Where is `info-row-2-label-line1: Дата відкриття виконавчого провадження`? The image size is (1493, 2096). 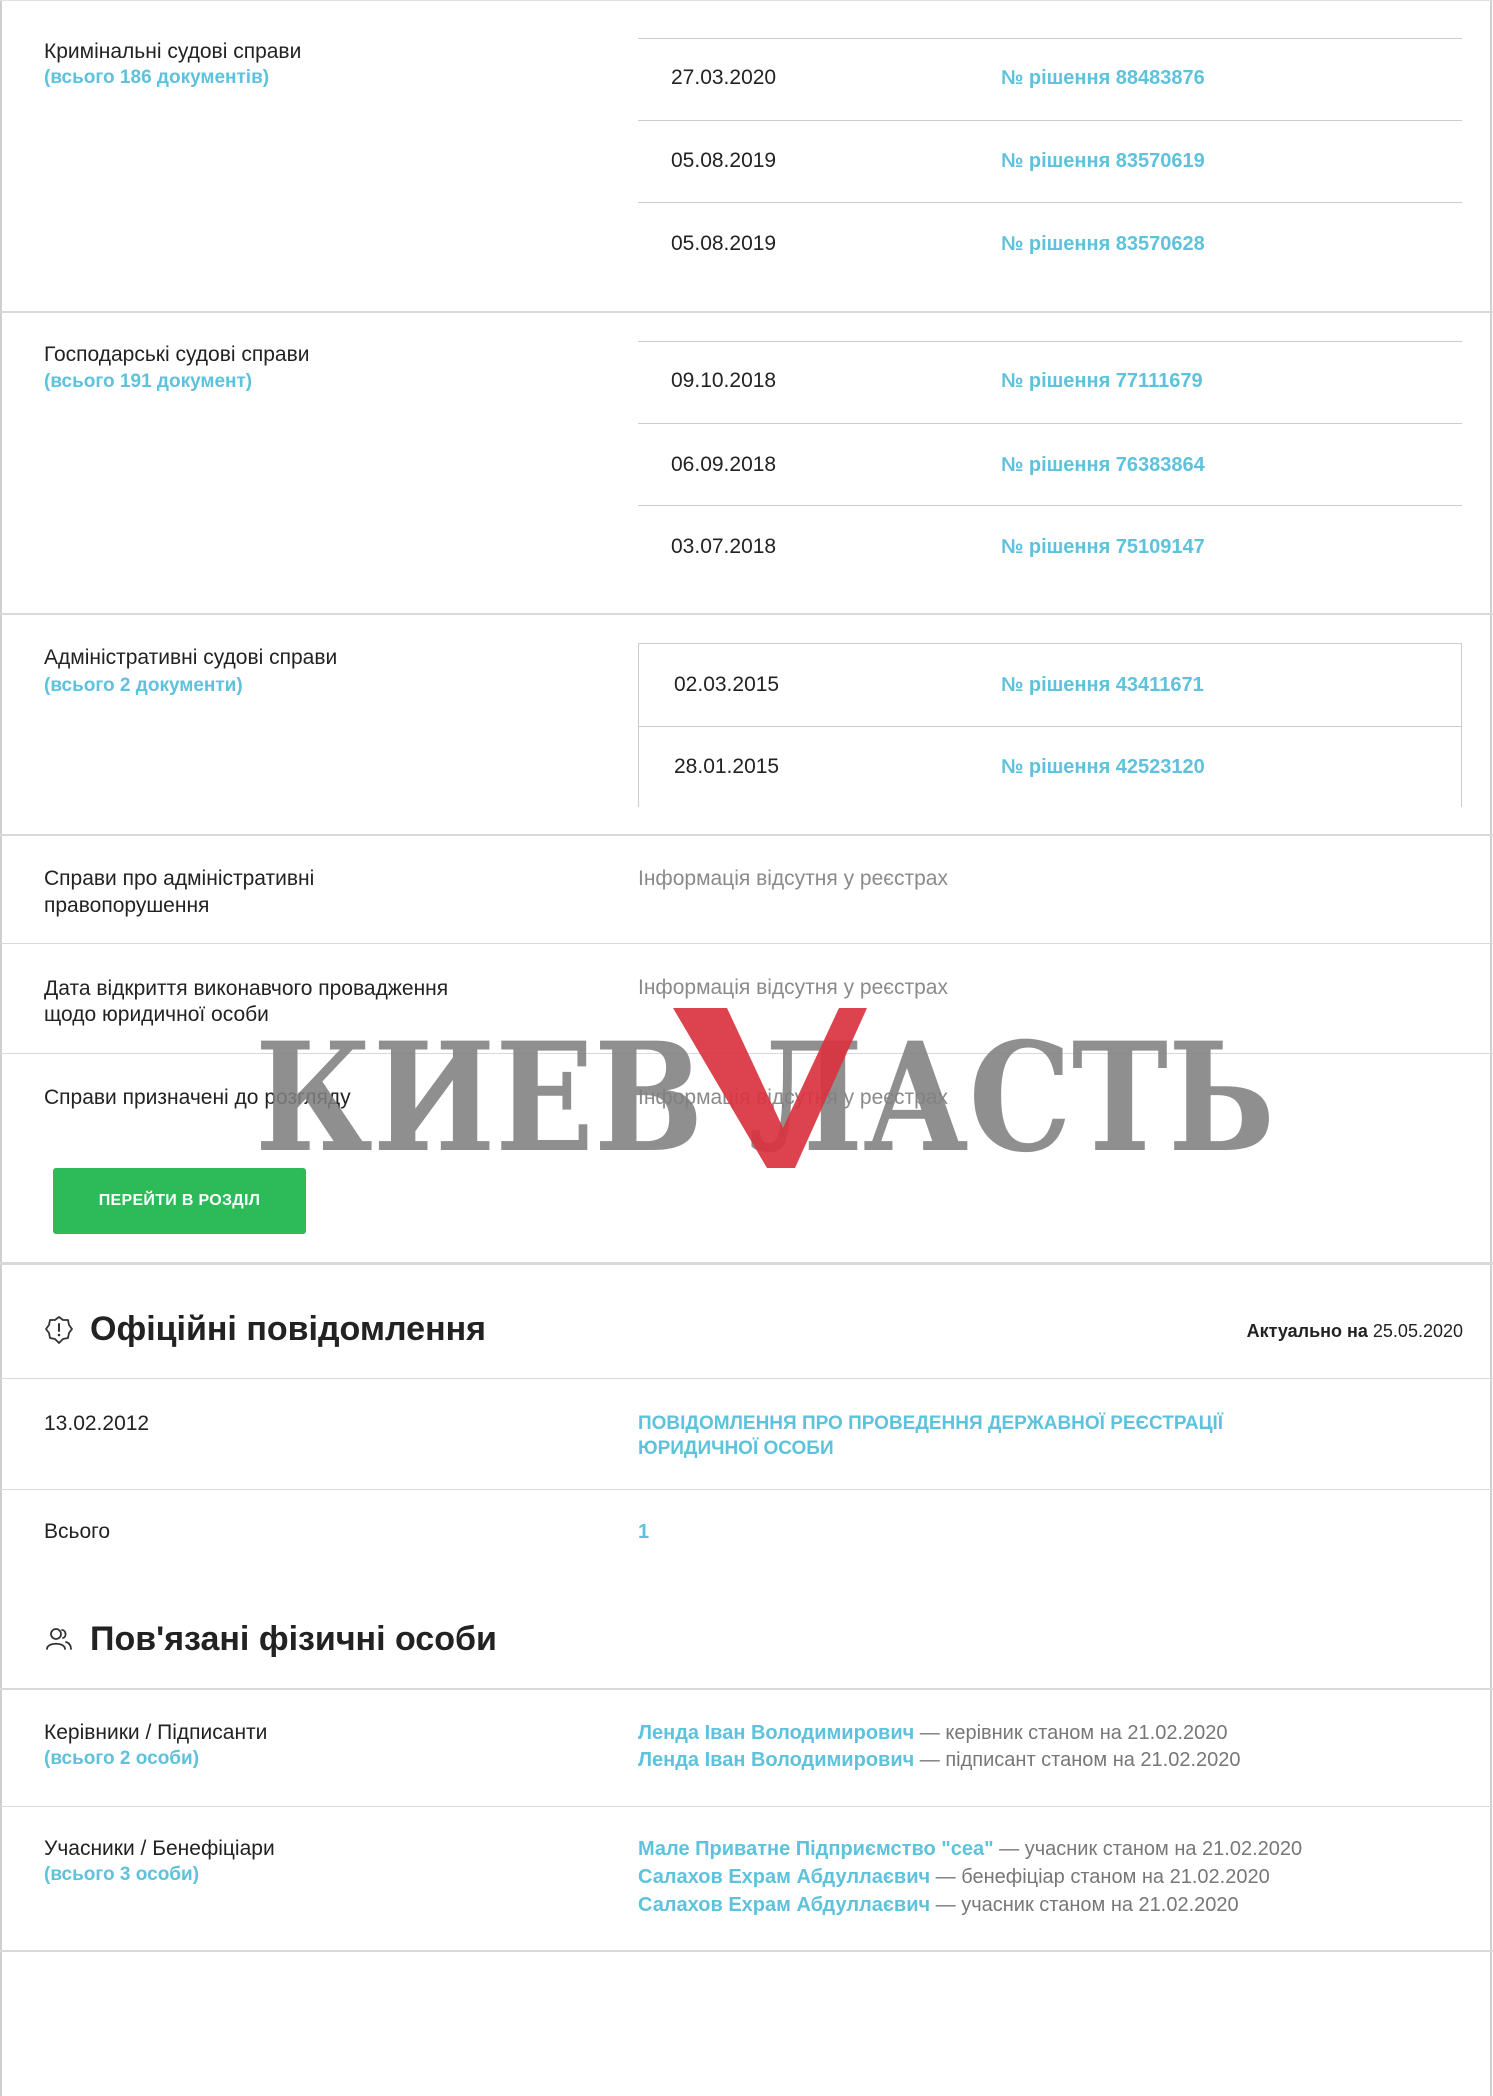 info-row-2-label-line1: Дата відкриття виконавчого провадження is located at coordinates (246, 988).